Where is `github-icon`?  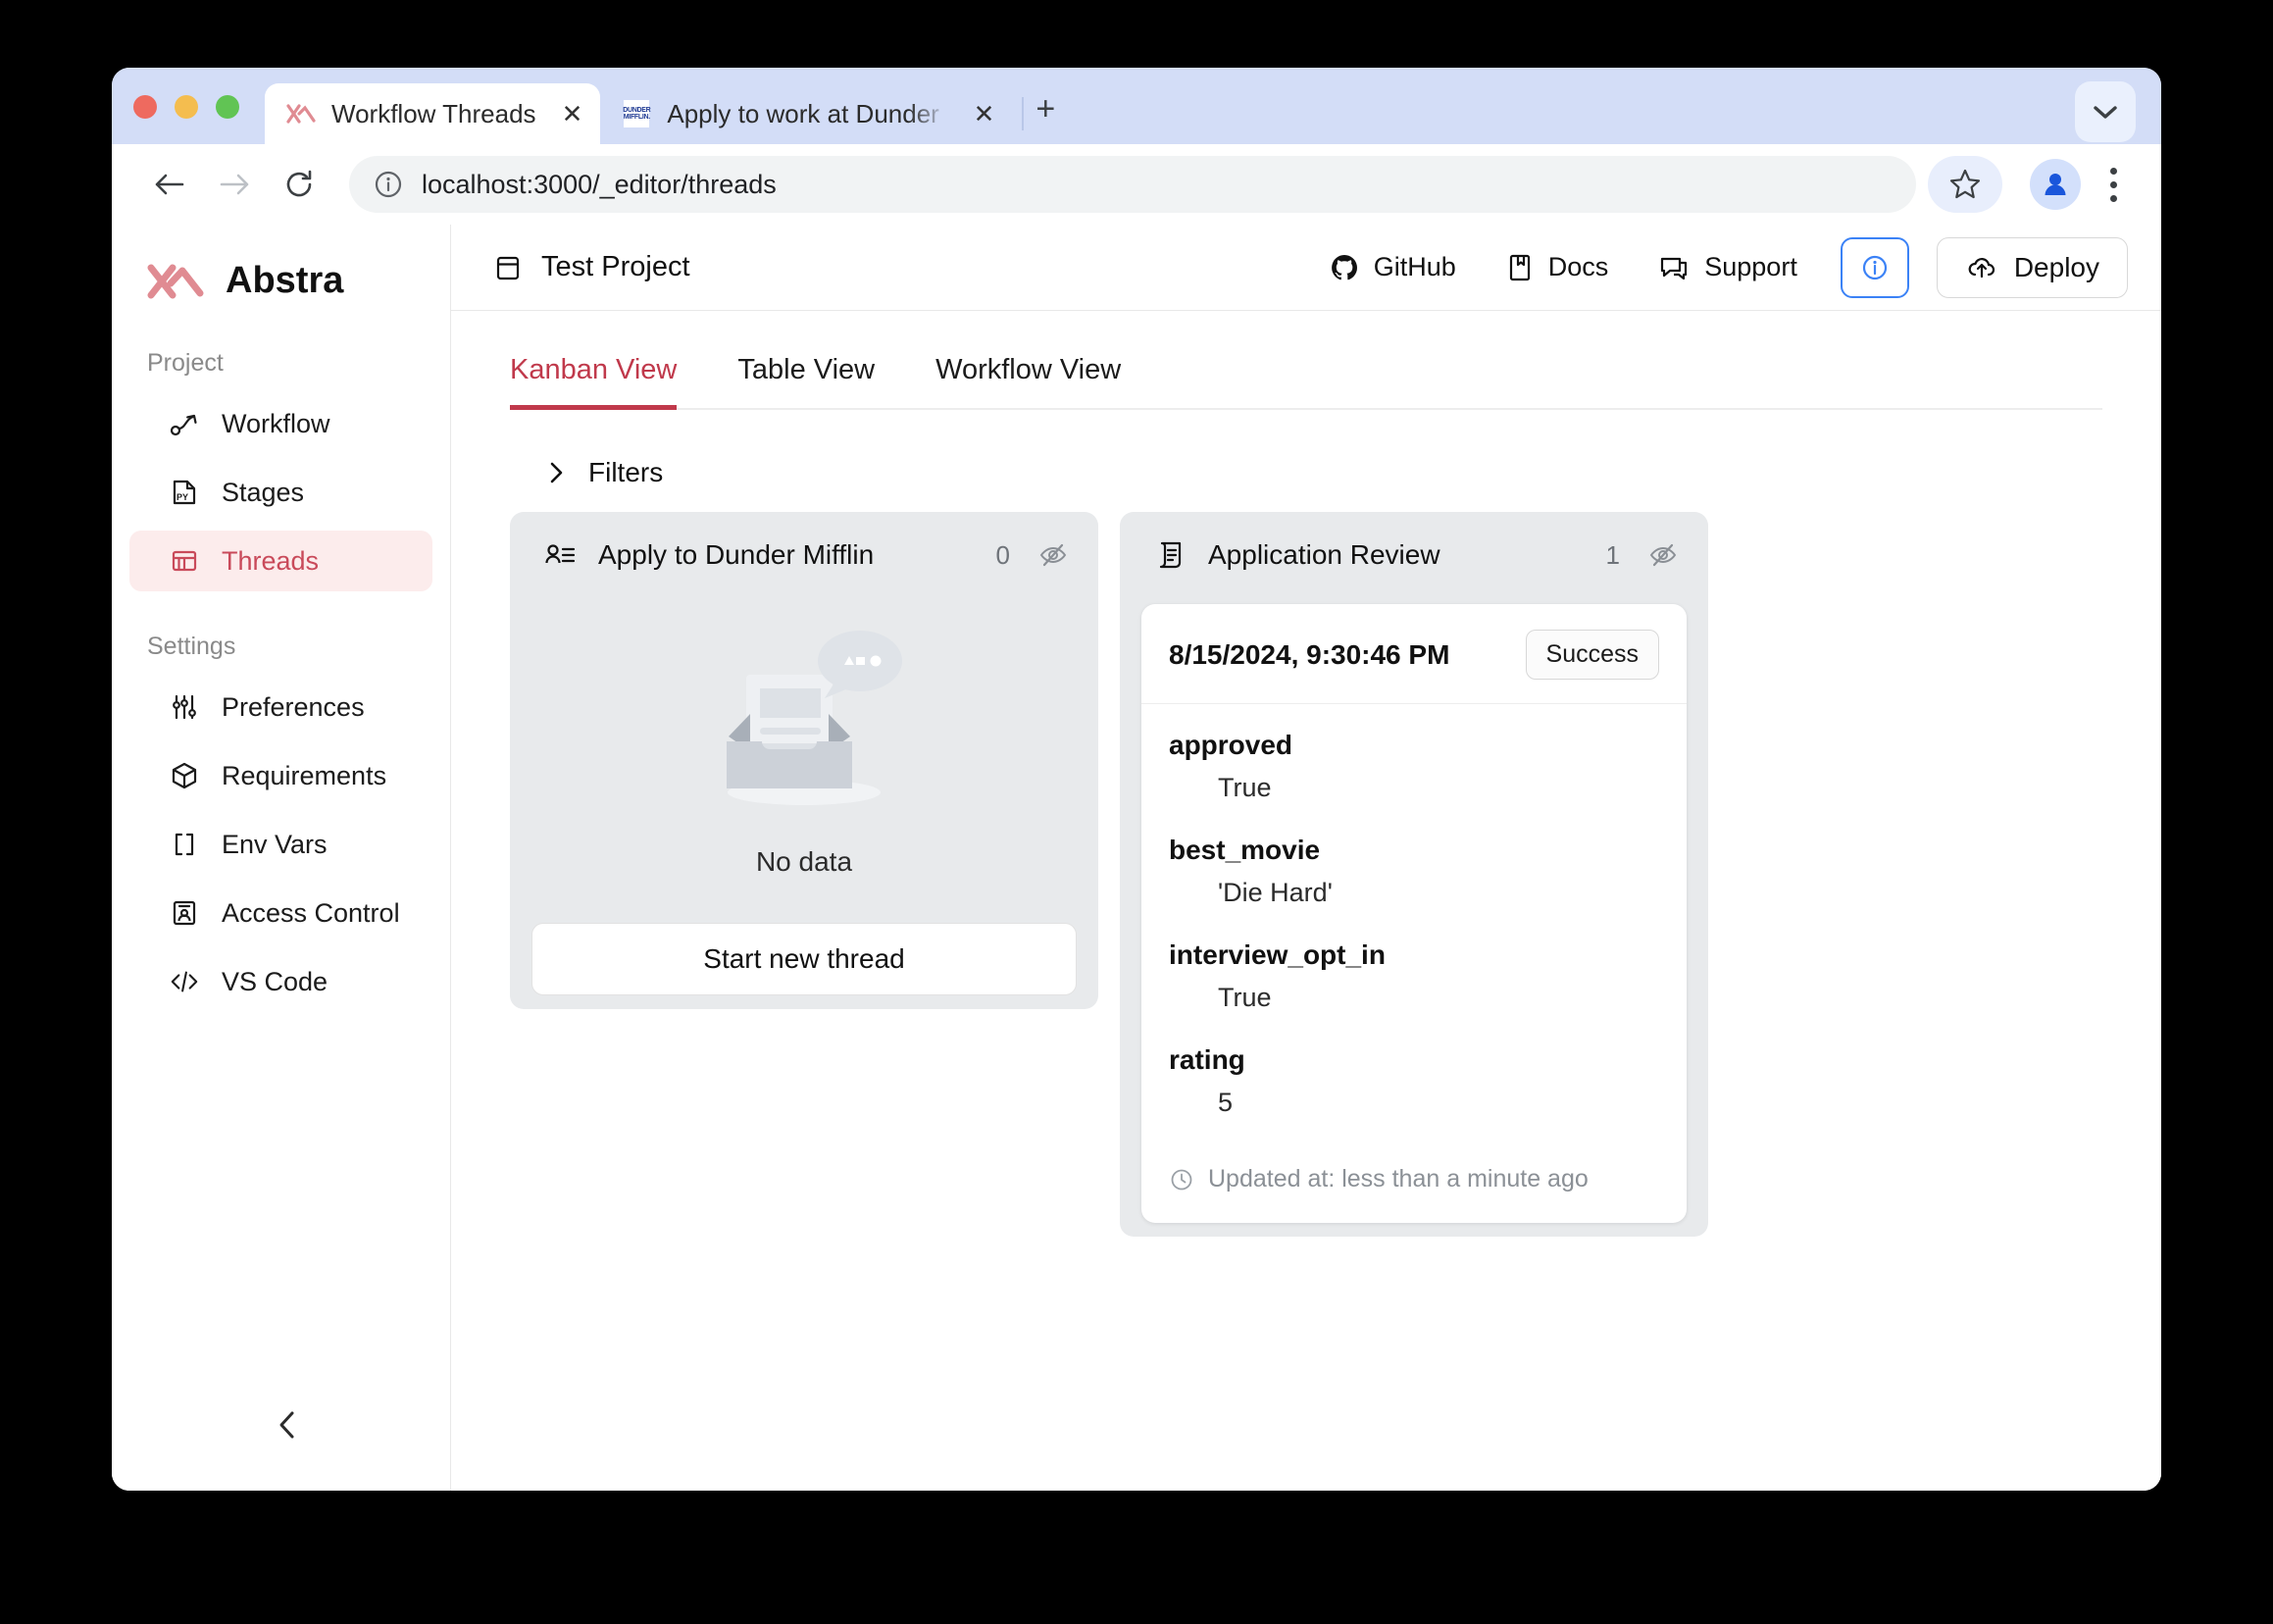
github-icon is located at coordinates (1344, 267).